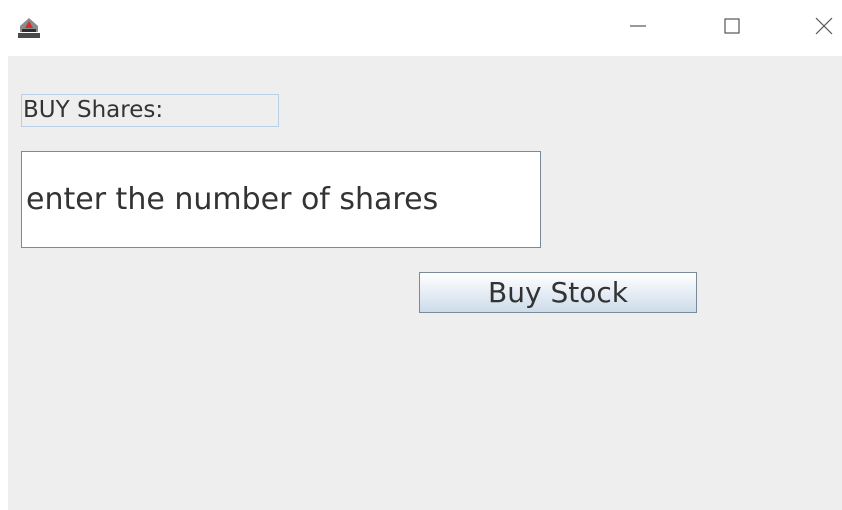 The width and height of the screenshot is (842, 510). I want to click on title-bar, so click(421, 28).